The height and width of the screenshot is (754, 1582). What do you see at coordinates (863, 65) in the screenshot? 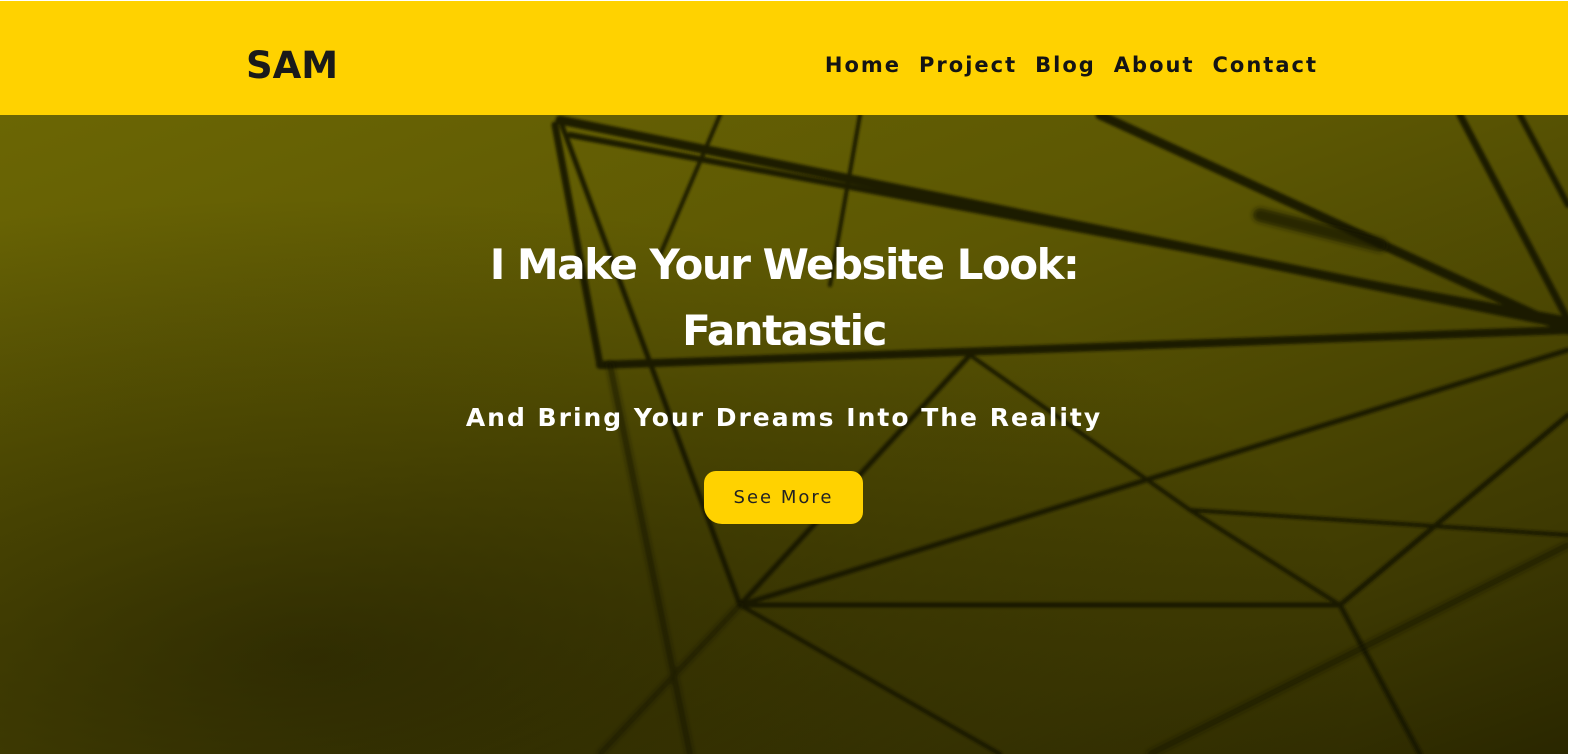
I see `nav-home-link: Home` at bounding box center [863, 65].